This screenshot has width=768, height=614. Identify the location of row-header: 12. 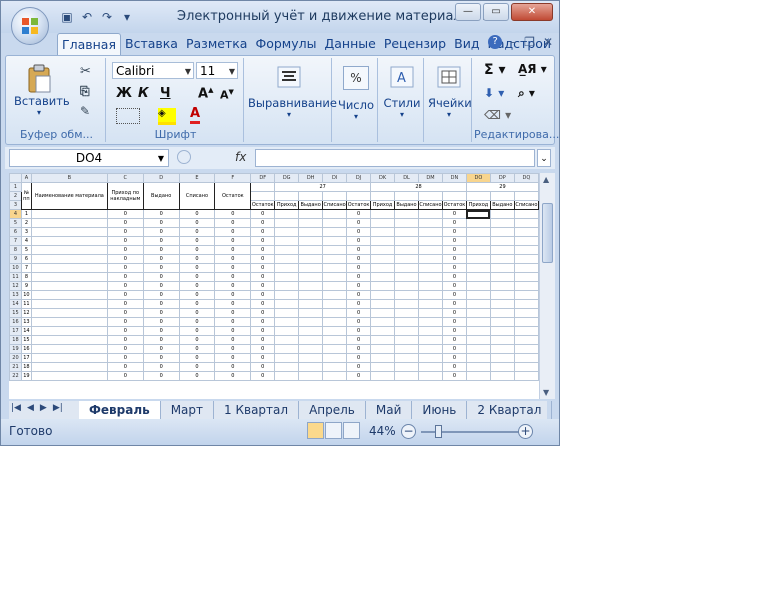
(15, 286).